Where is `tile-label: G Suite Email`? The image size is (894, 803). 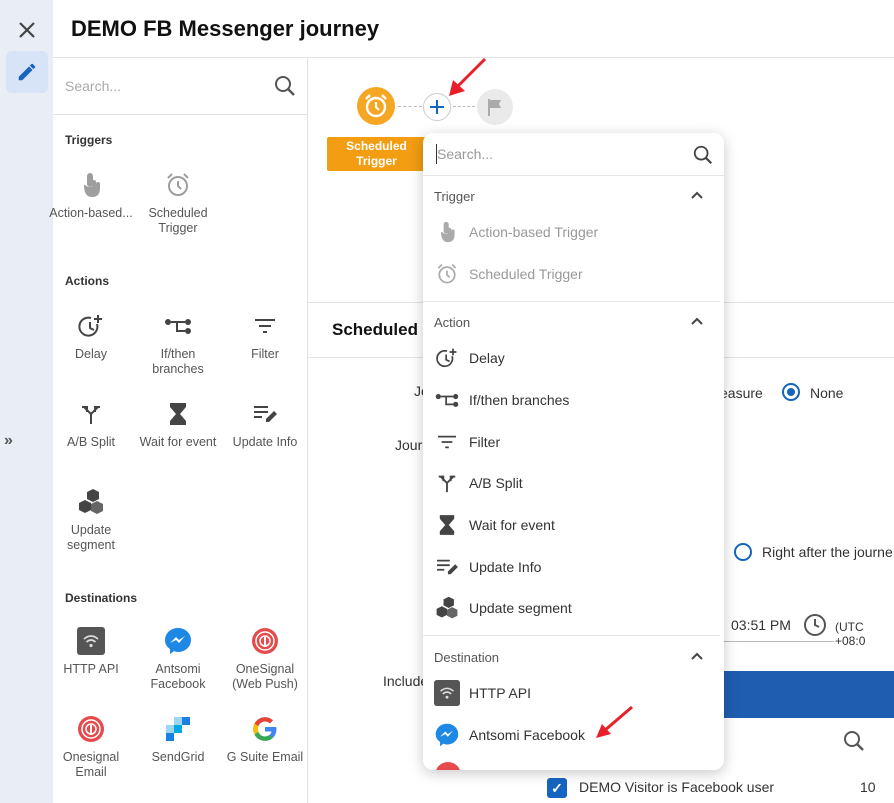 tile-label: G Suite Email is located at coordinates (265, 757).